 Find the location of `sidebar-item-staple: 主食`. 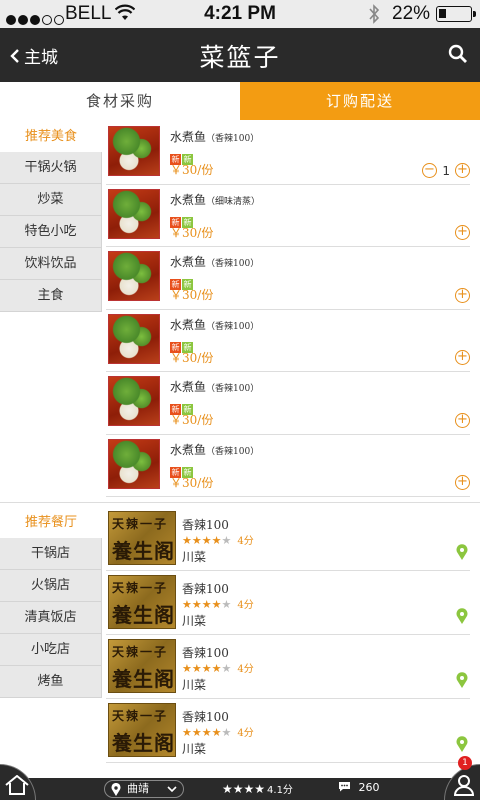

sidebar-item-staple: 主食 is located at coordinates (51, 296).